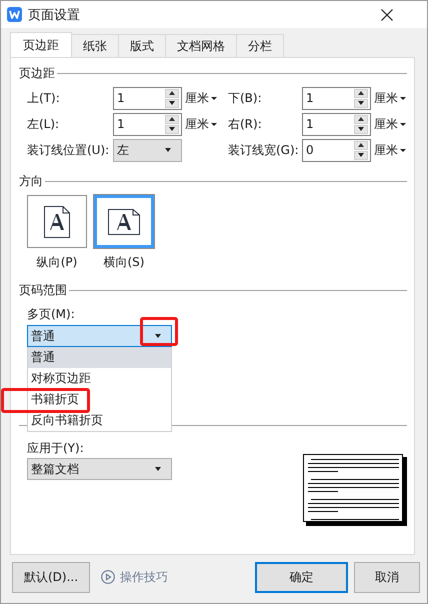 The height and width of the screenshot is (604, 428). I want to click on tab: 分栏, so click(260, 45).